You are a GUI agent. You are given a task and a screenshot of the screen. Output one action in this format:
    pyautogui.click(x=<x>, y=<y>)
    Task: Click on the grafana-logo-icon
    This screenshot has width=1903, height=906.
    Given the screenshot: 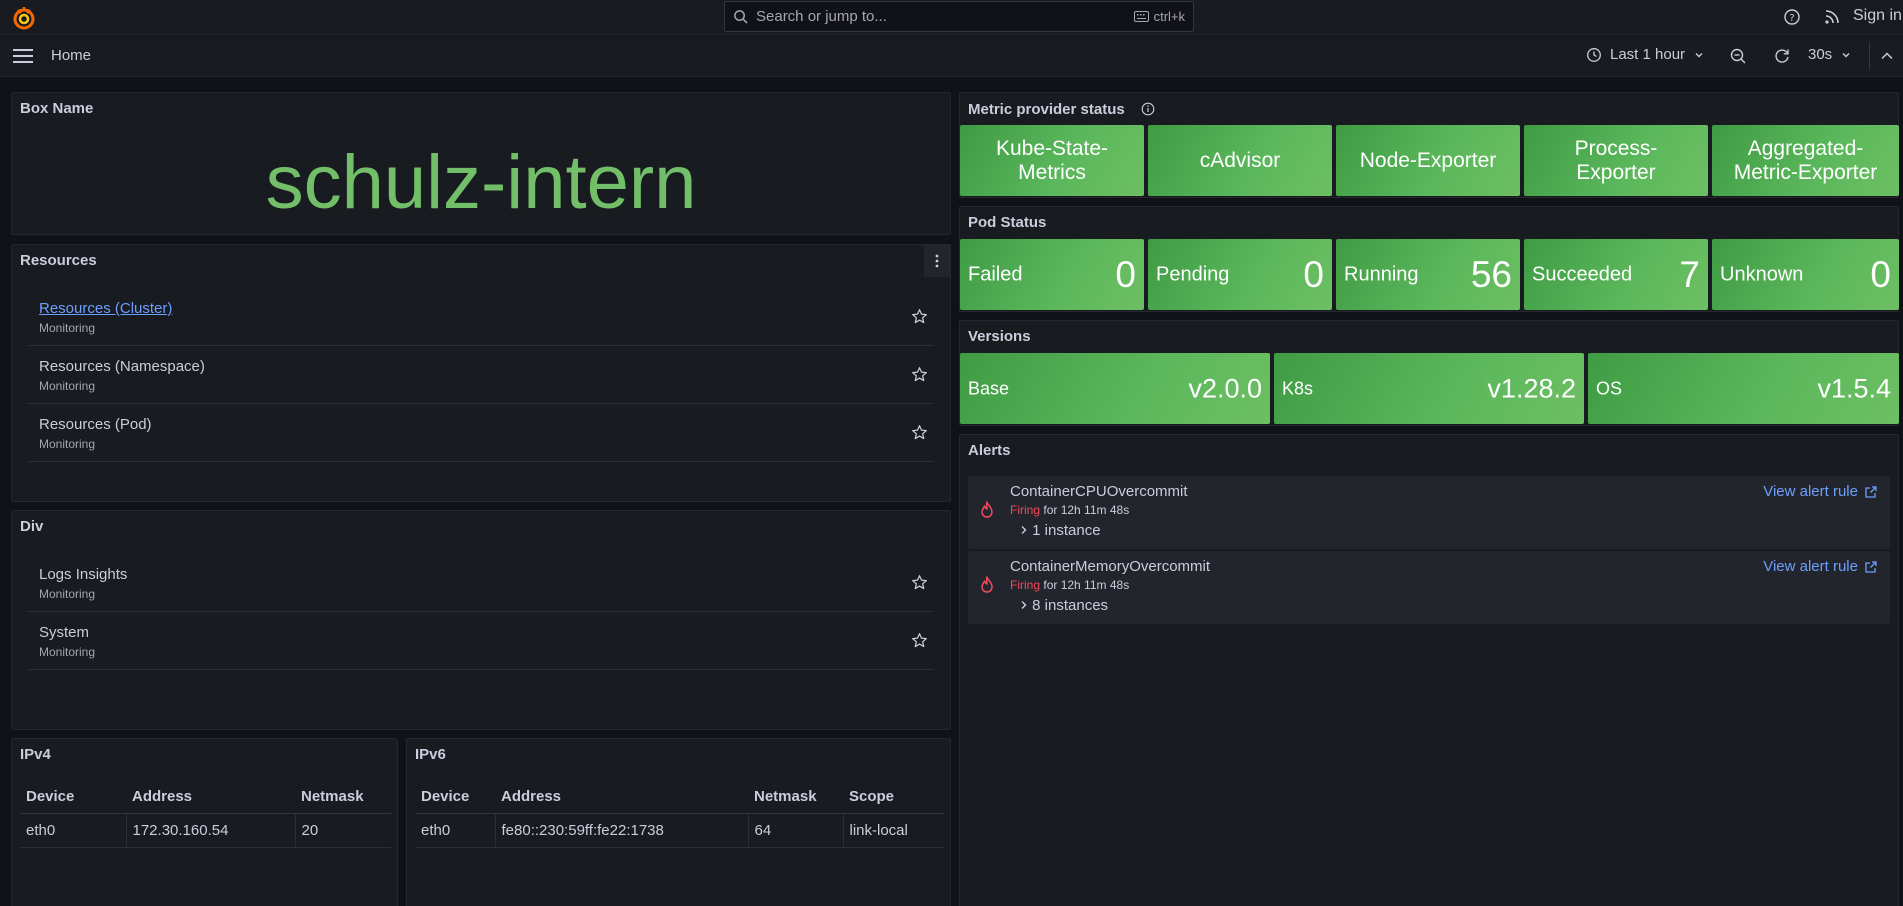 What is the action you would take?
    pyautogui.click(x=24, y=18)
    